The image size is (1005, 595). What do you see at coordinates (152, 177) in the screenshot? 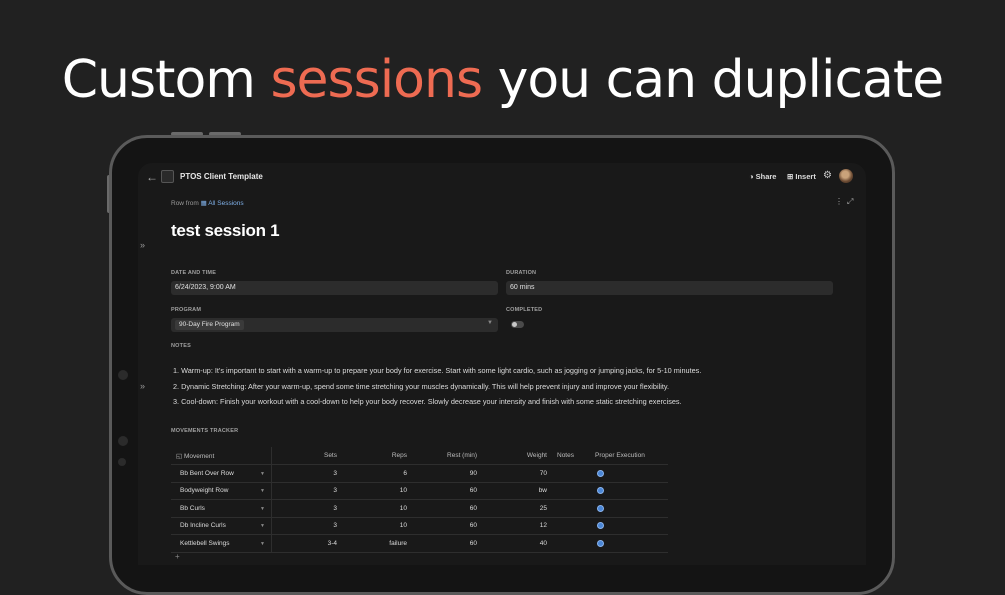
I see `back-arrow-icon: ←` at bounding box center [152, 177].